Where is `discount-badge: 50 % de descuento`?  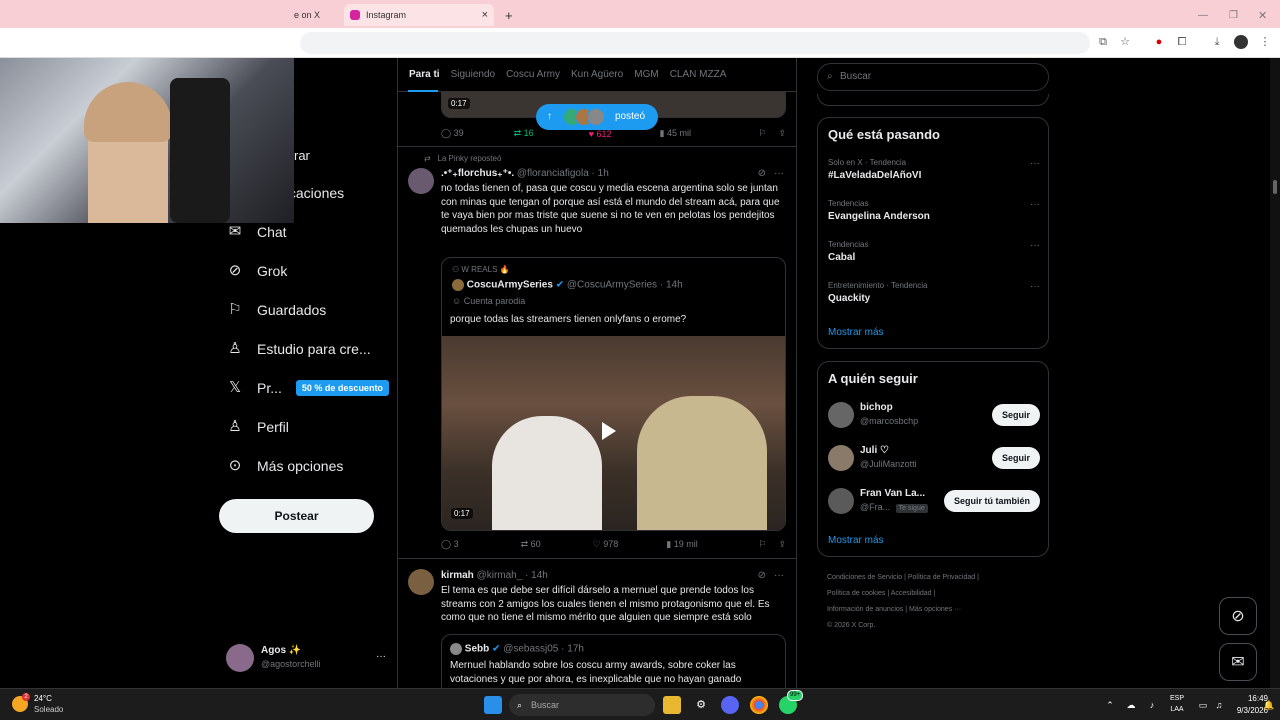
discount-badge: 50 % de descuento is located at coordinates (342, 388).